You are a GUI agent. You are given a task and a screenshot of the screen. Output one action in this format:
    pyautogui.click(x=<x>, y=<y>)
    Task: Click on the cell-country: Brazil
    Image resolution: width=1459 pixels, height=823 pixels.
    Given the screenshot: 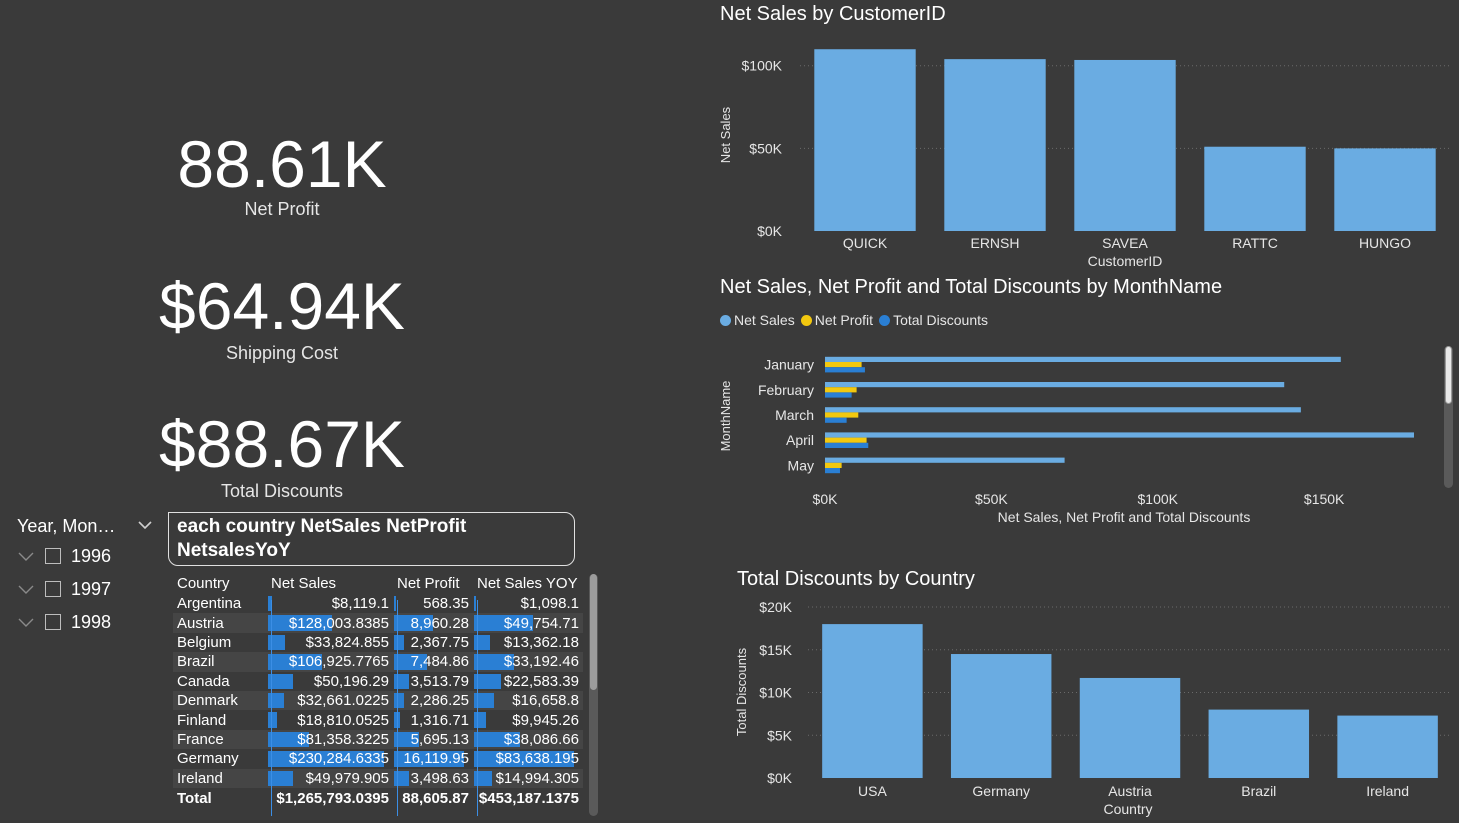 What is the action you would take?
    pyautogui.click(x=220, y=662)
    